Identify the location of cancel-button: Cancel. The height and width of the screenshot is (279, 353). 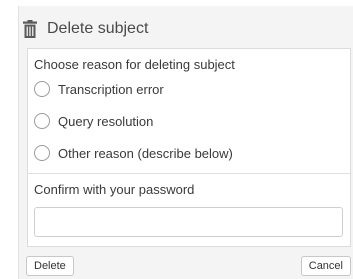
(325, 266).